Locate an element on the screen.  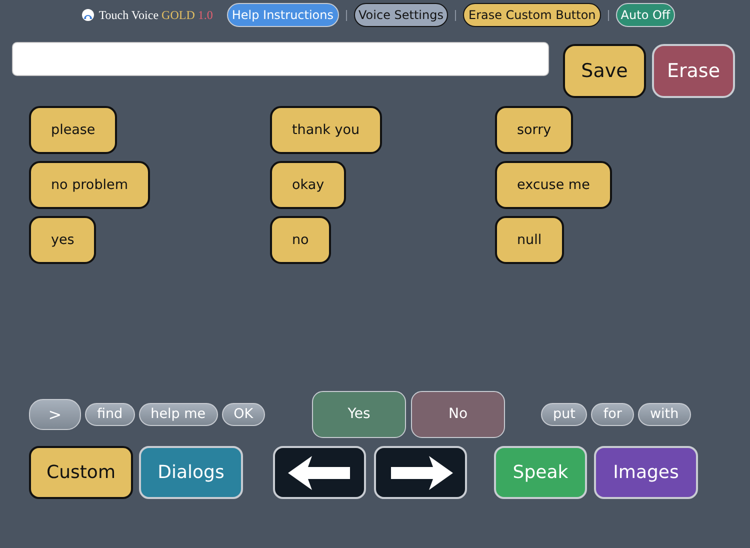
nav-button: Dialogs is located at coordinates (191, 472).